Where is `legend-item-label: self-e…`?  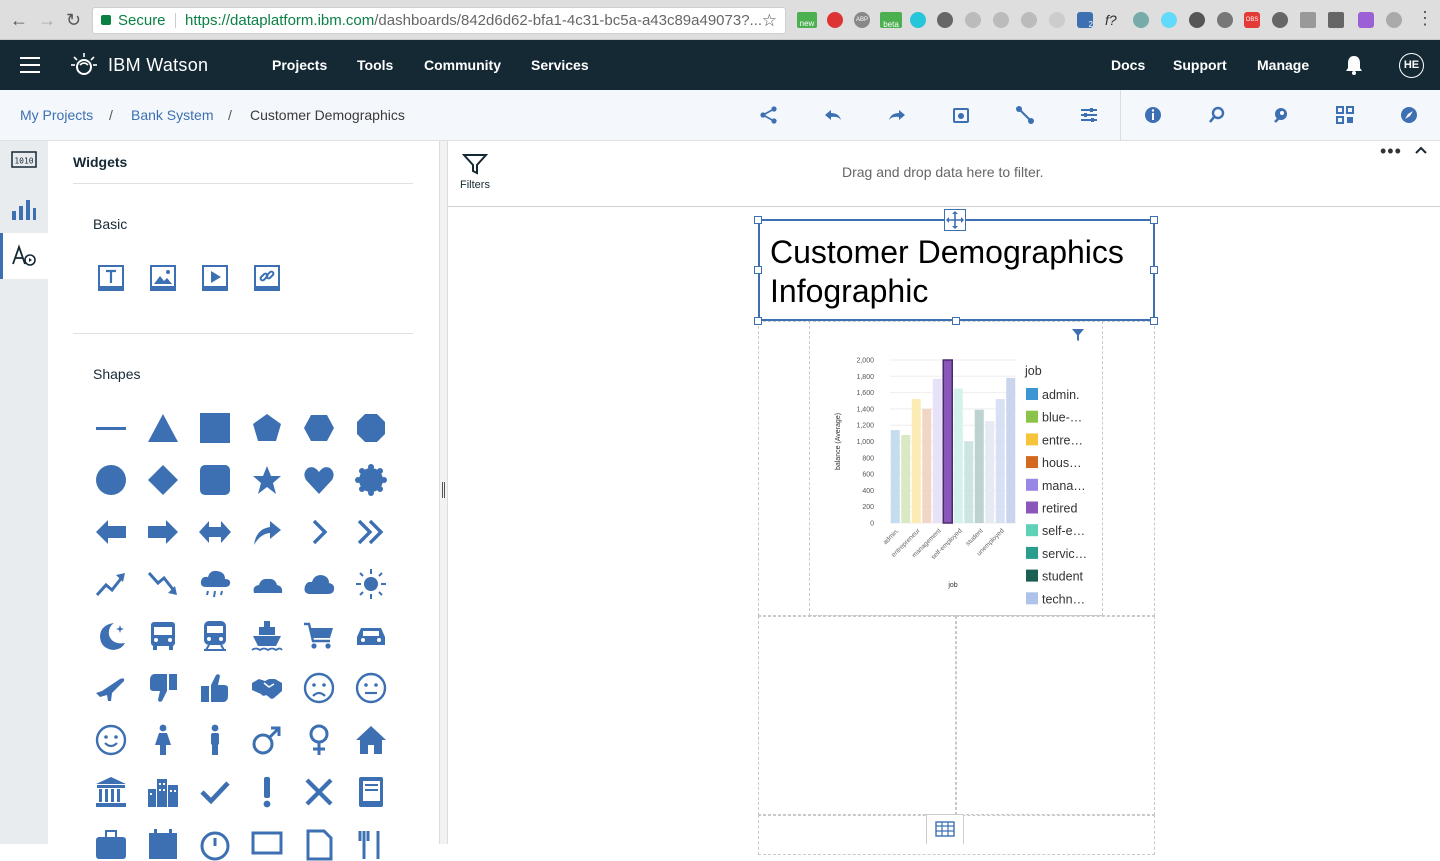 legend-item-label: self-e… is located at coordinates (1063, 531).